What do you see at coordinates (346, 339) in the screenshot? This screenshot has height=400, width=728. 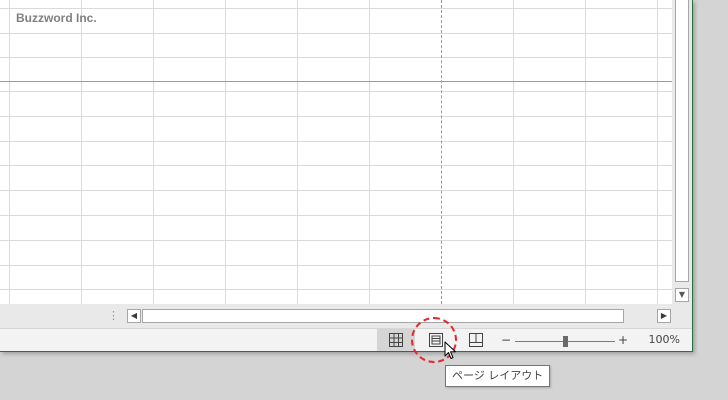 I see `status-bar: − + 100%` at bounding box center [346, 339].